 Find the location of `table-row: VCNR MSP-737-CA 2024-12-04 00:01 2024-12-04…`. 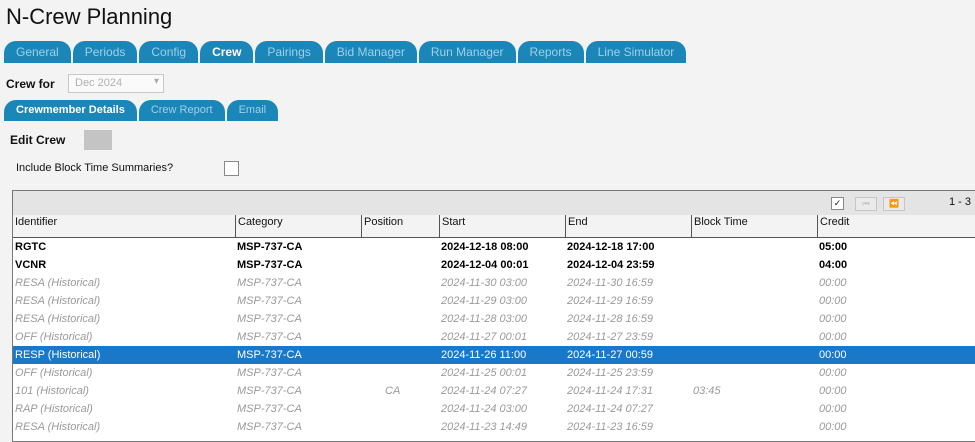

table-row: VCNR MSP-737-CA 2024-12-04 00:01 2024-12-04… is located at coordinates (494, 265).